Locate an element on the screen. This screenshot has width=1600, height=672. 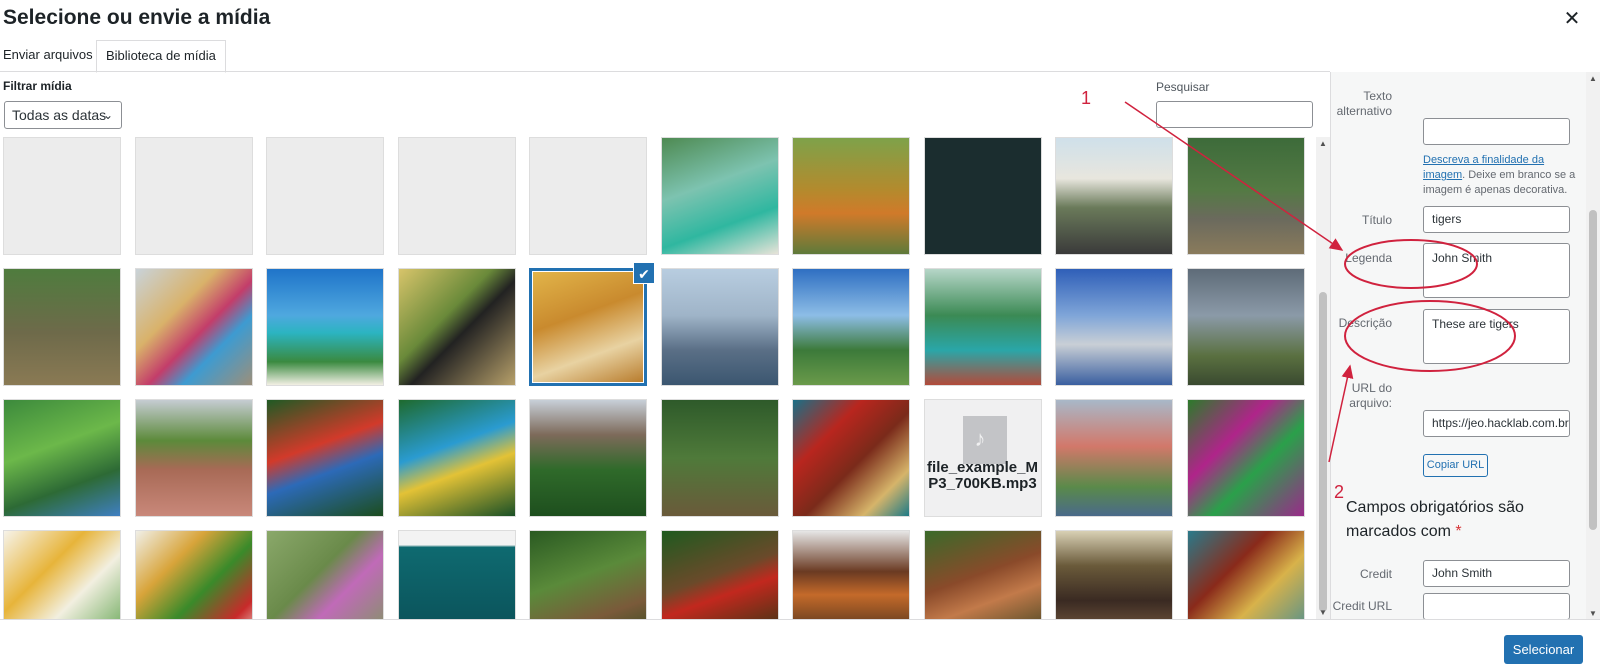
search-label: Pesquisar is located at coordinates (1183, 87).